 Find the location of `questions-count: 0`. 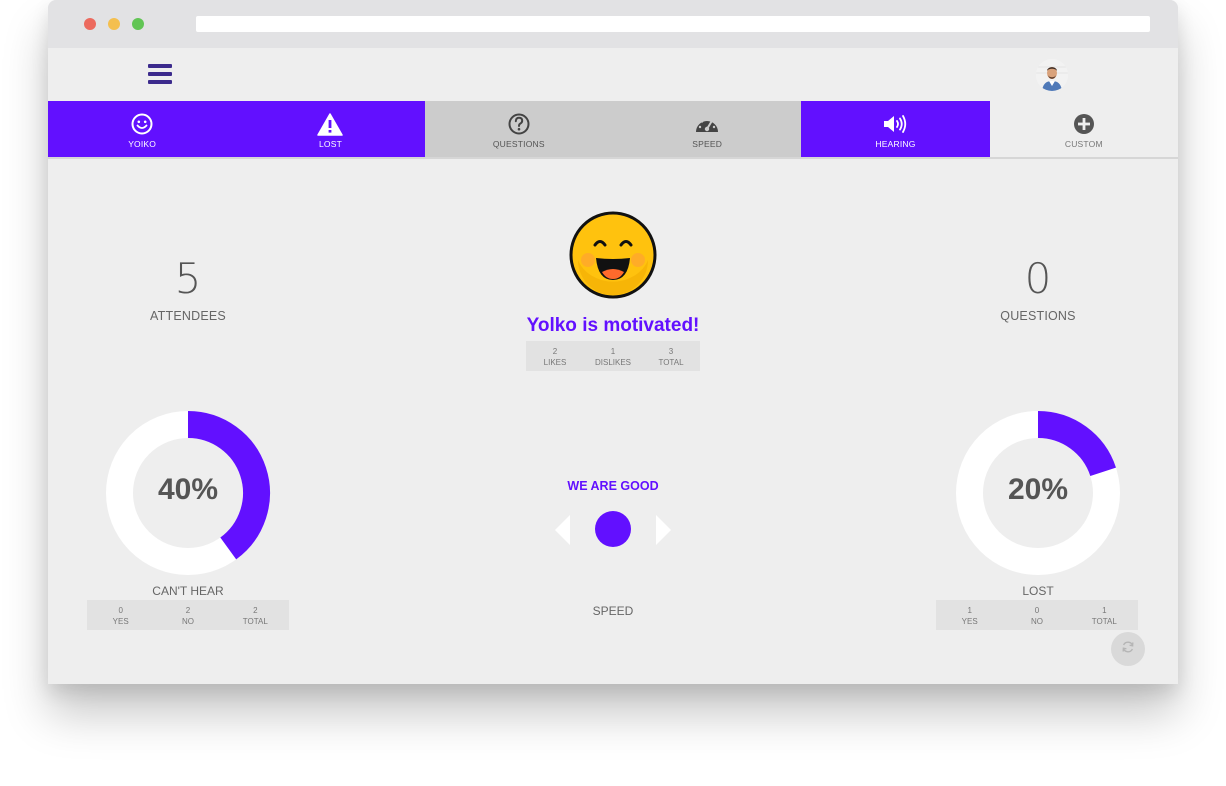

questions-count: 0 is located at coordinates (1038, 278).